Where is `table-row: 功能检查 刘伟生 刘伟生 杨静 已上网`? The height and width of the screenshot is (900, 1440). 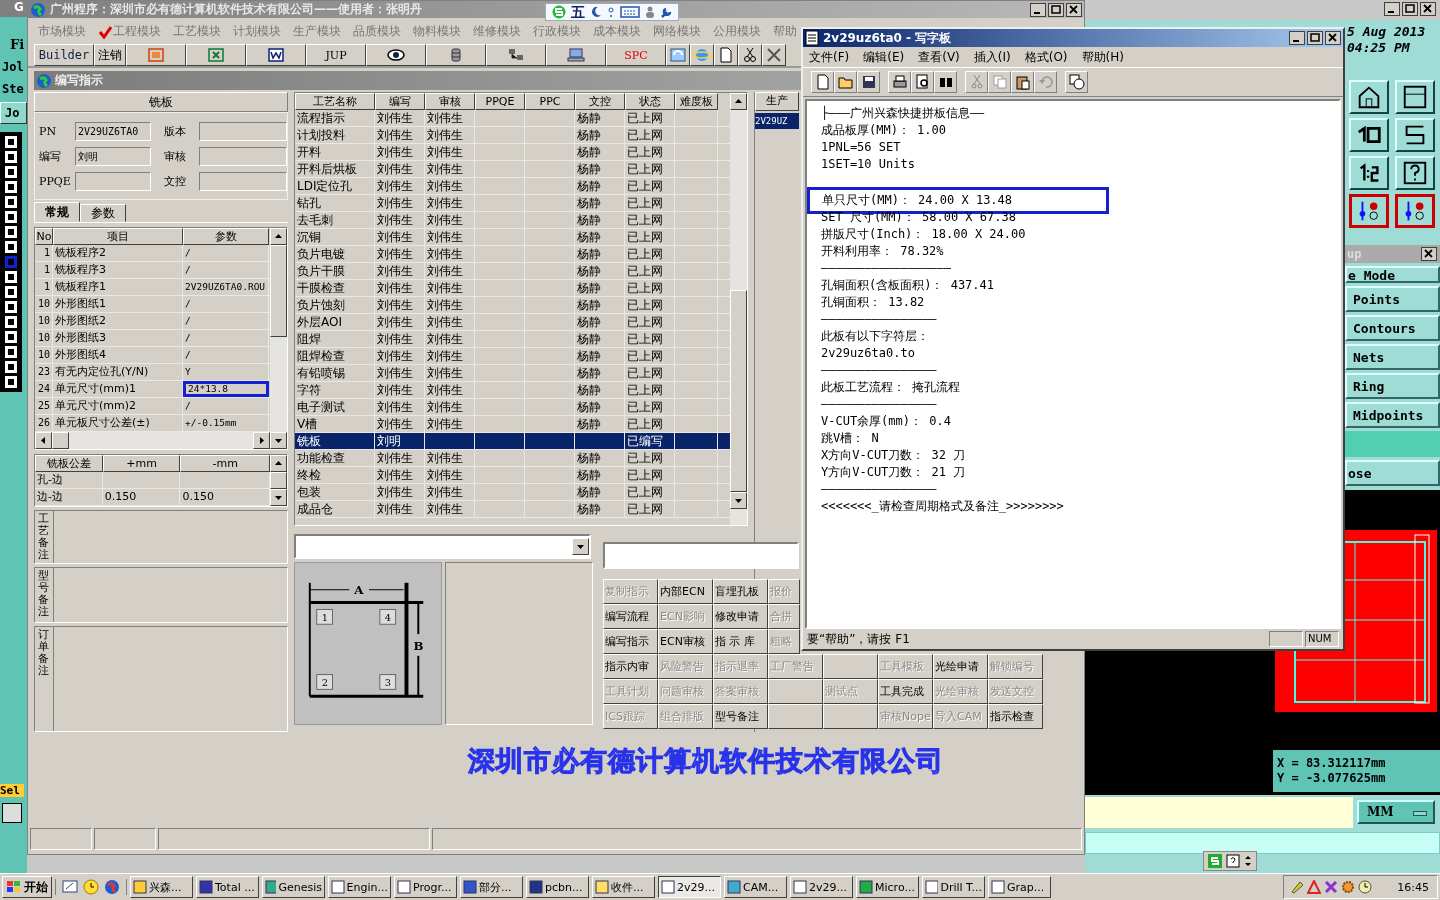
table-row: 功能检查 刘伟生 刘伟生 杨静 已上网 is located at coordinates (512, 458).